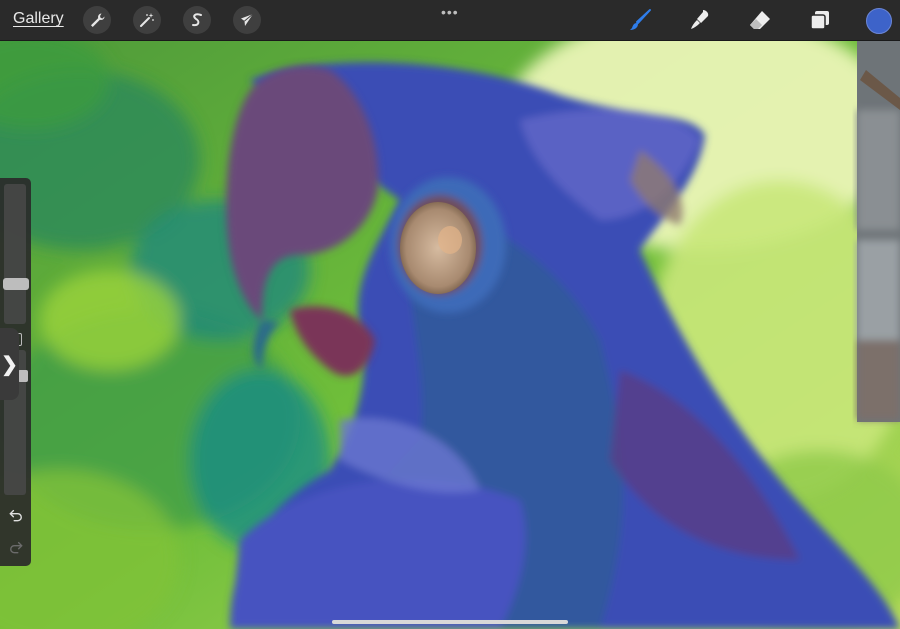 The width and height of the screenshot is (900, 629). Describe the element at coordinates (879, 21) in the screenshot. I see `color-picker-button` at that location.